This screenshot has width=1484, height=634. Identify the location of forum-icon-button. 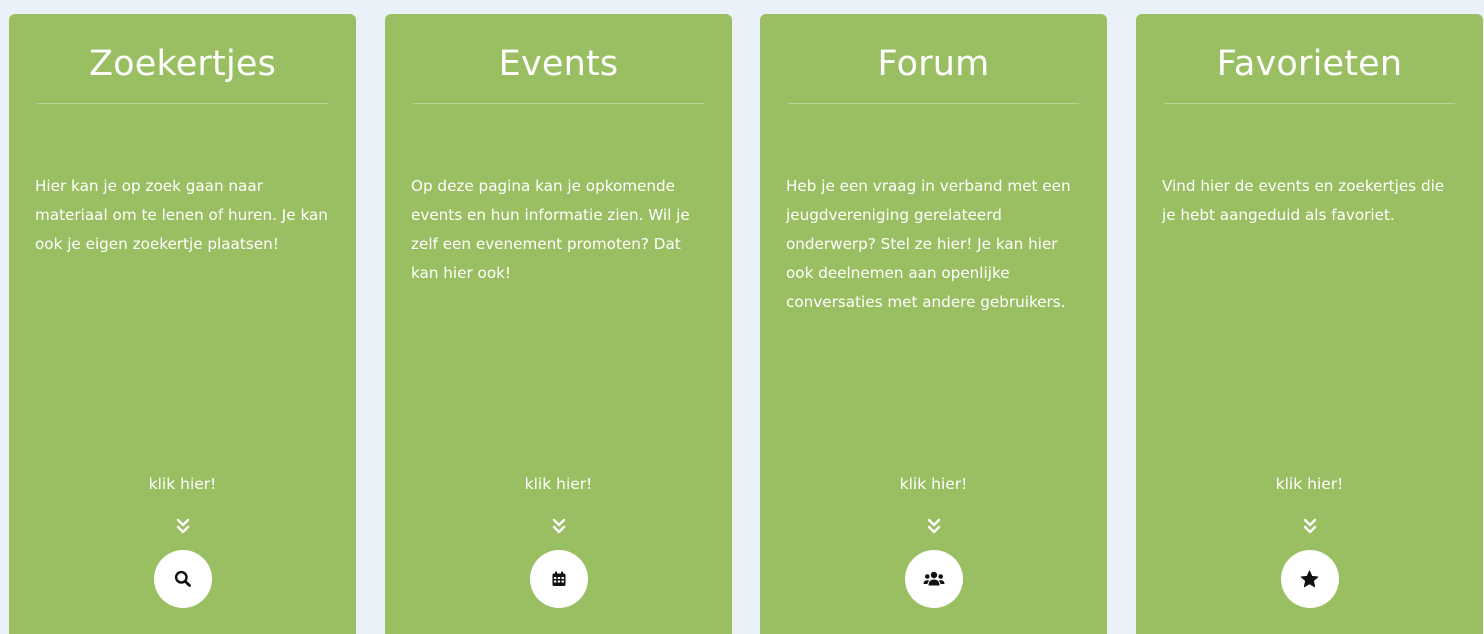
(933, 579).